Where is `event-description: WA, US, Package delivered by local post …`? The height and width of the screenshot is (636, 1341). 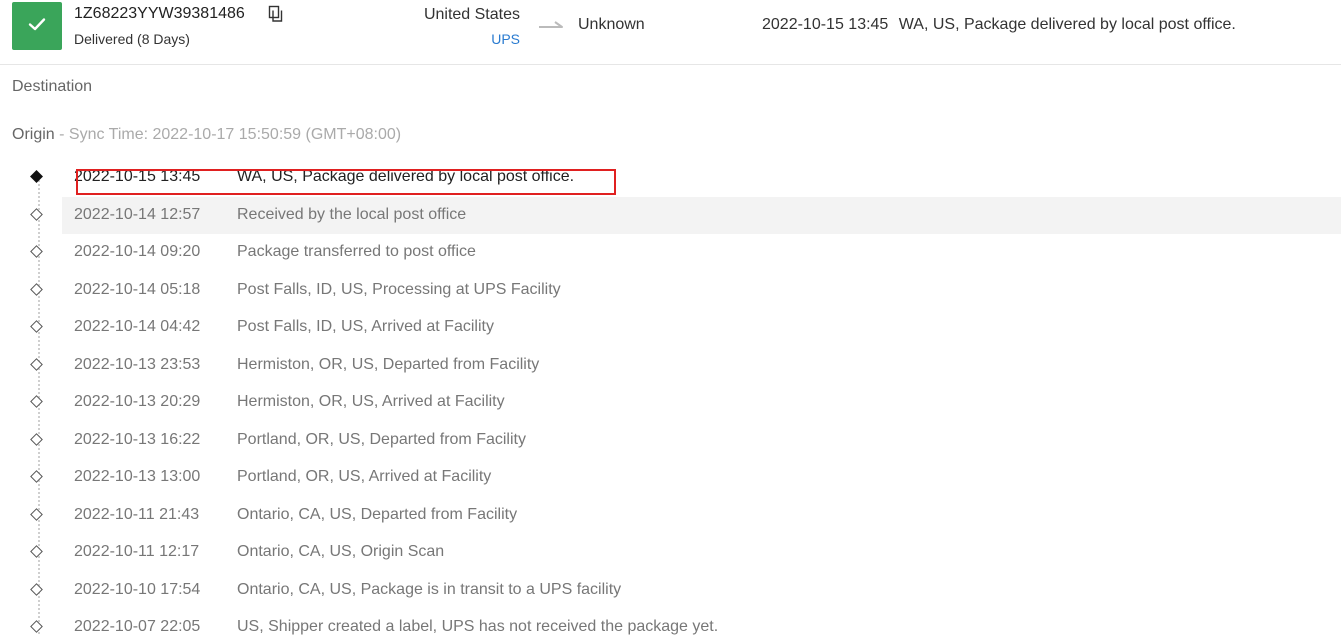
event-description: WA, US, Package delivered by local post … is located at coordinates (406, 176).